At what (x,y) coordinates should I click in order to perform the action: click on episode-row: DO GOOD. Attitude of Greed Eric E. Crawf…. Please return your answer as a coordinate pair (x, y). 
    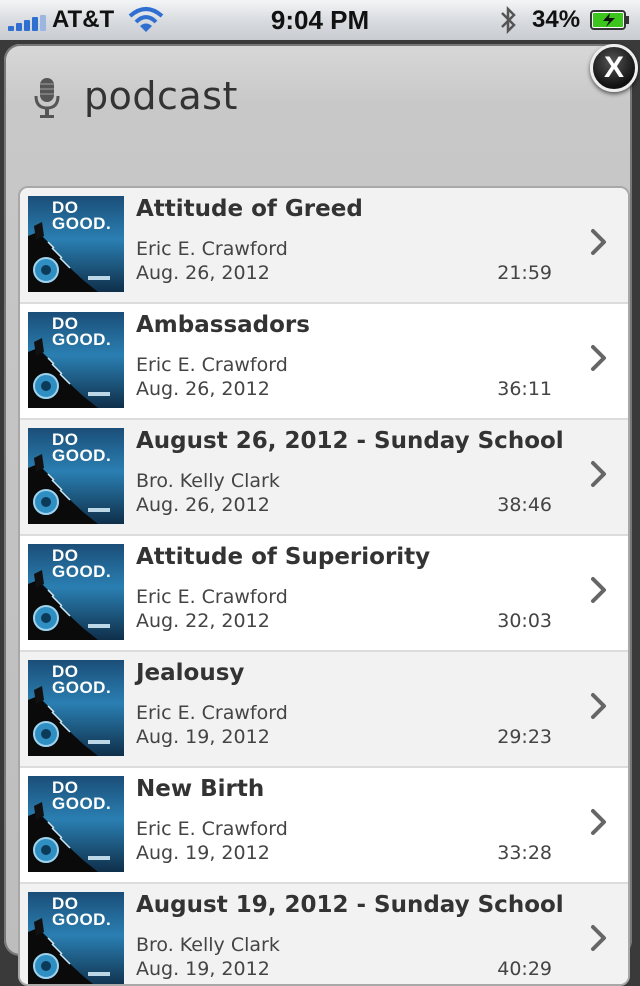
    Looking at the image, I should click on (324, 246).